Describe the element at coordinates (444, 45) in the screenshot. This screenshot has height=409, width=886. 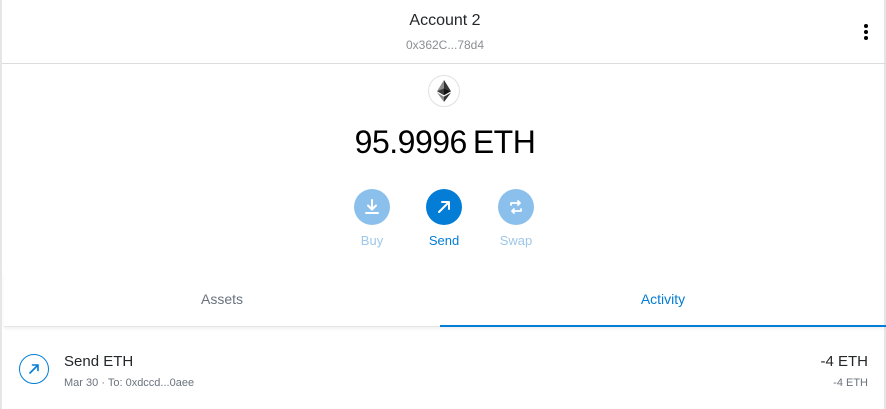
I see `account-address: 0x362C...78d4` at that location.